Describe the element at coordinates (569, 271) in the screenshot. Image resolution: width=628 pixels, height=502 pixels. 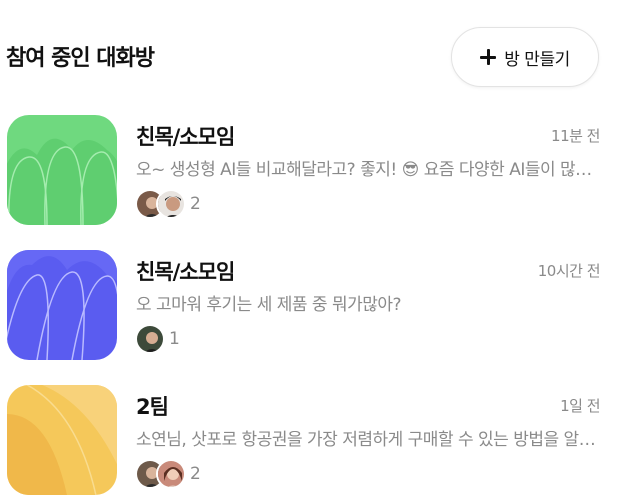
I see `room-timestamp: 10시간 전` at that location.